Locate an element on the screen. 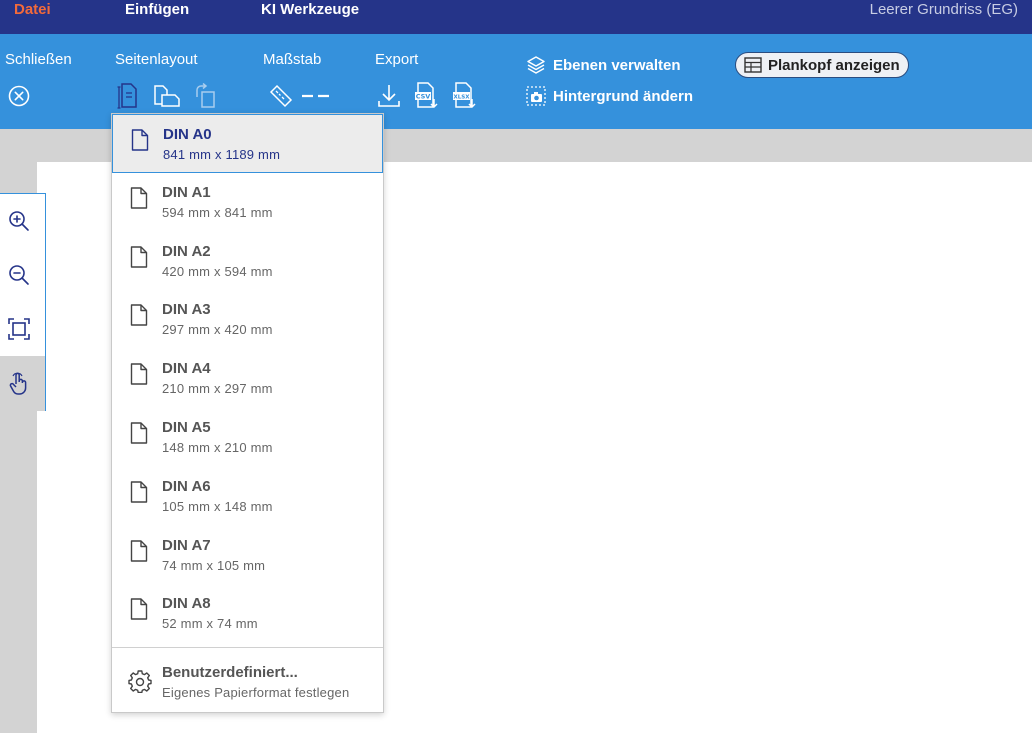  tab-datei: Datei is located at coordinates (32, 9).